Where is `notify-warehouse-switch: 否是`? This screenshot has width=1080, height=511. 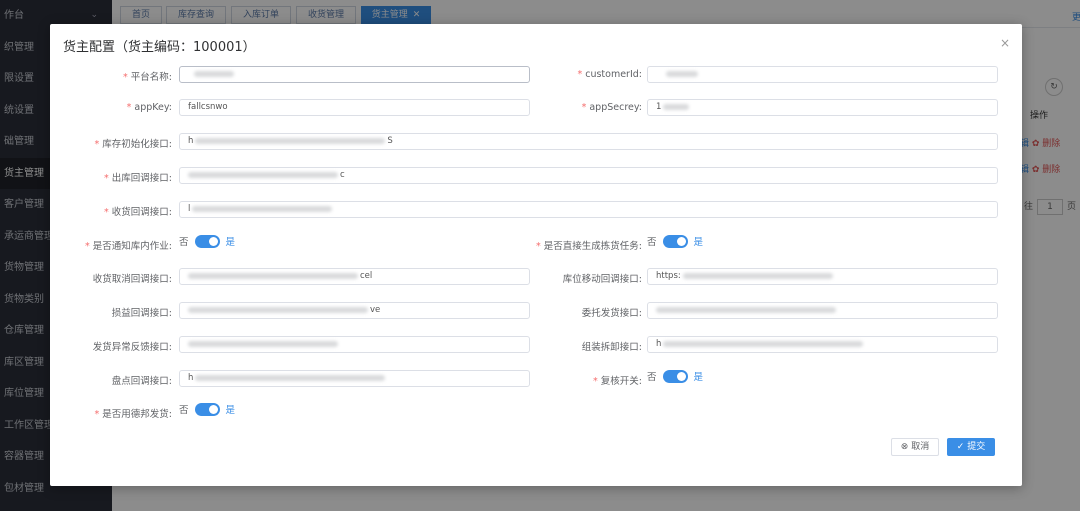 notify-warehouse-switch: 否是 is located at coordinates (207, 242).